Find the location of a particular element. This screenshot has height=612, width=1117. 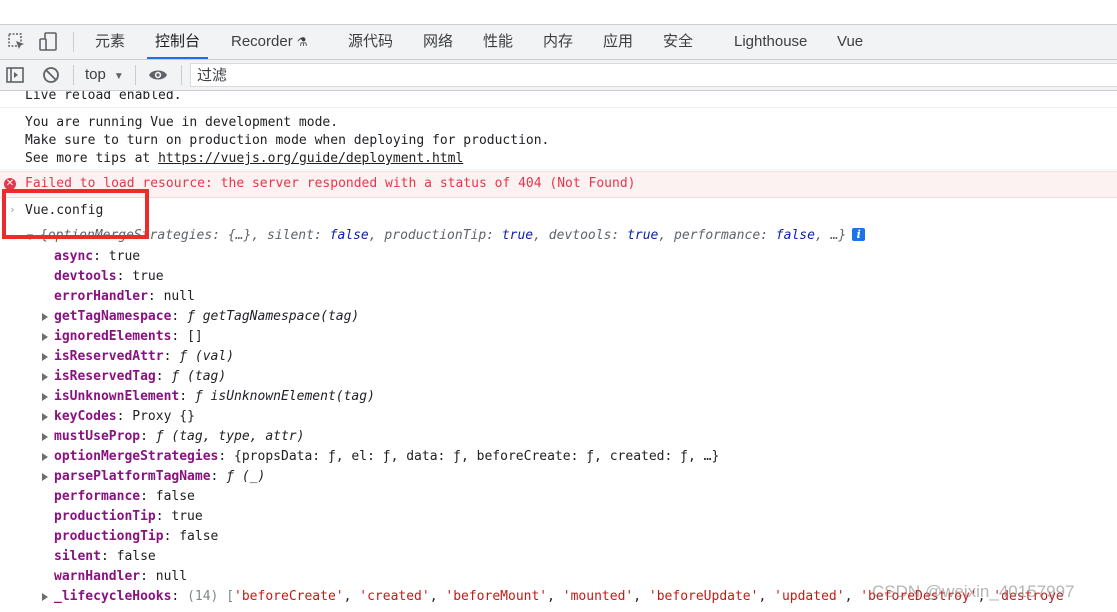

tab-application: 应用 is located at coordinates (618, 42).